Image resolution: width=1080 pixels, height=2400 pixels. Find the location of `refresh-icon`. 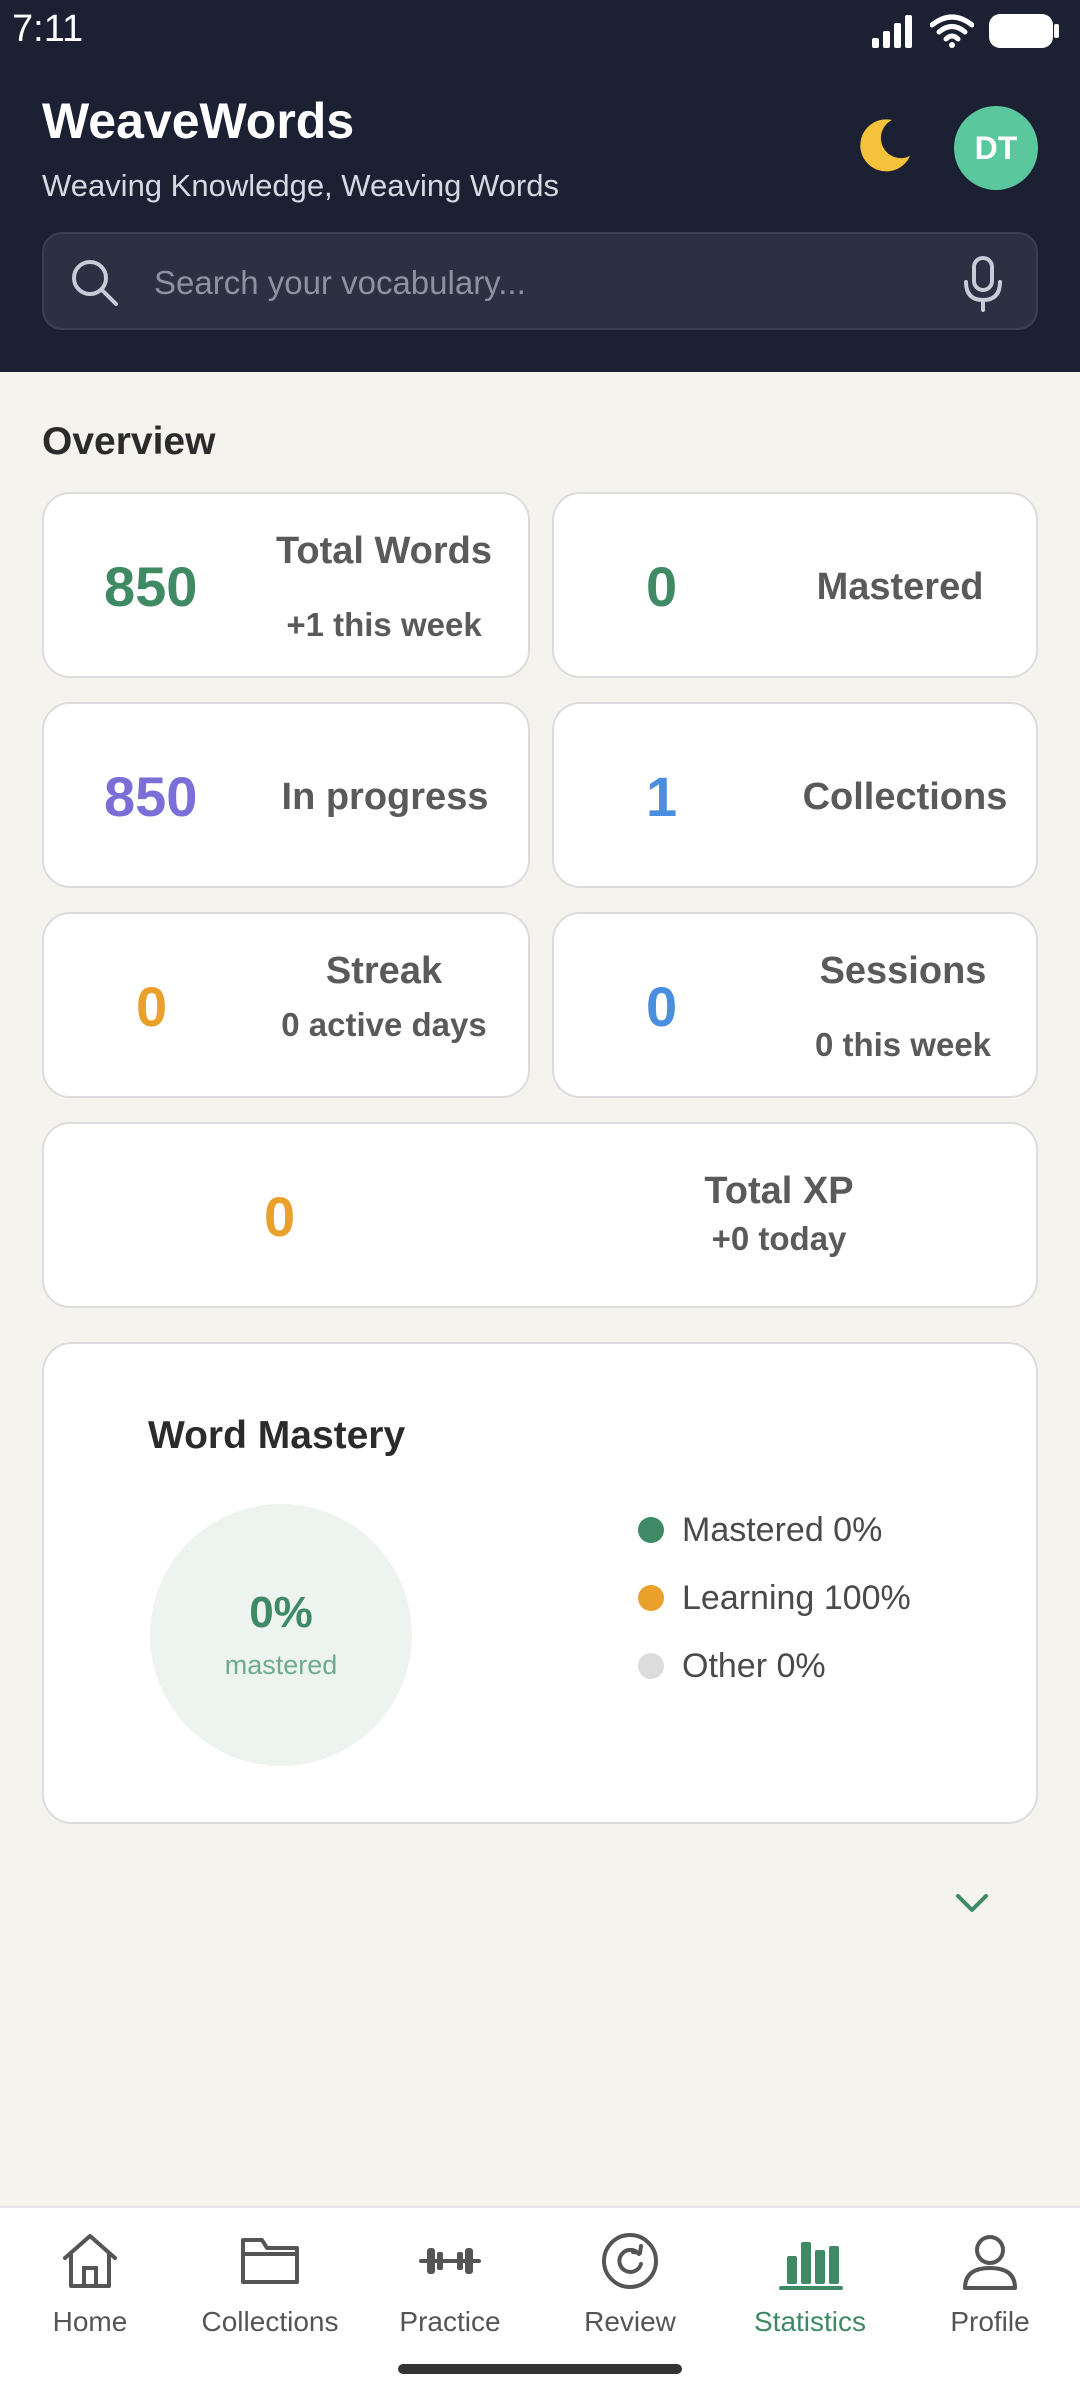

refresh-icon is located at coordinates (630, 2261).